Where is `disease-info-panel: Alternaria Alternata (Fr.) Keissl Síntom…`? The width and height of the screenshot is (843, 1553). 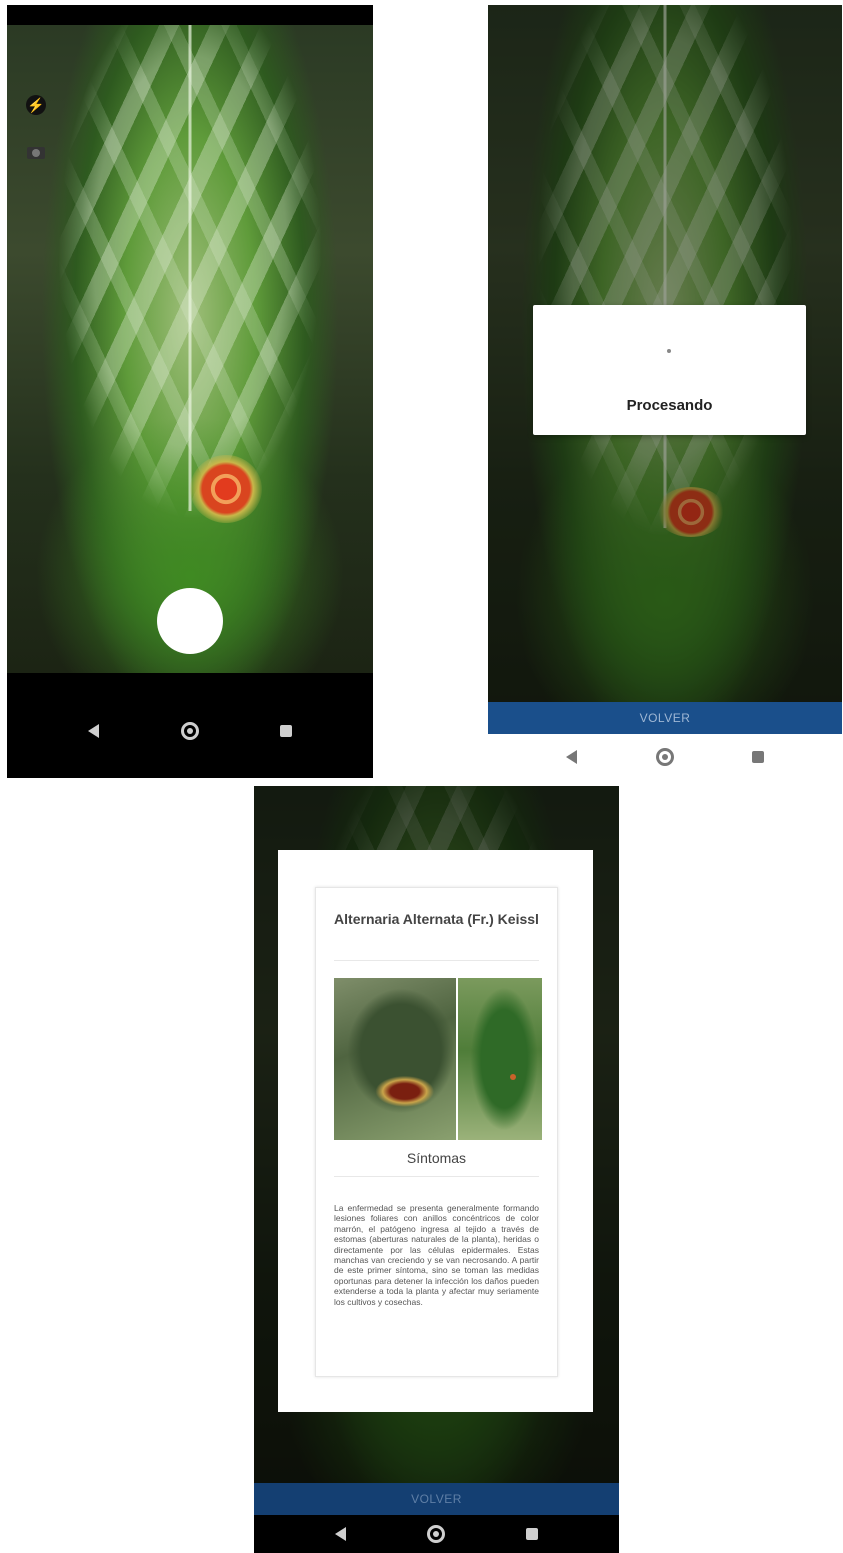
disease-info-panel: Alternaria Alternata (Fr.) Keissl Síntom… is located at coordinates (436, 1132).